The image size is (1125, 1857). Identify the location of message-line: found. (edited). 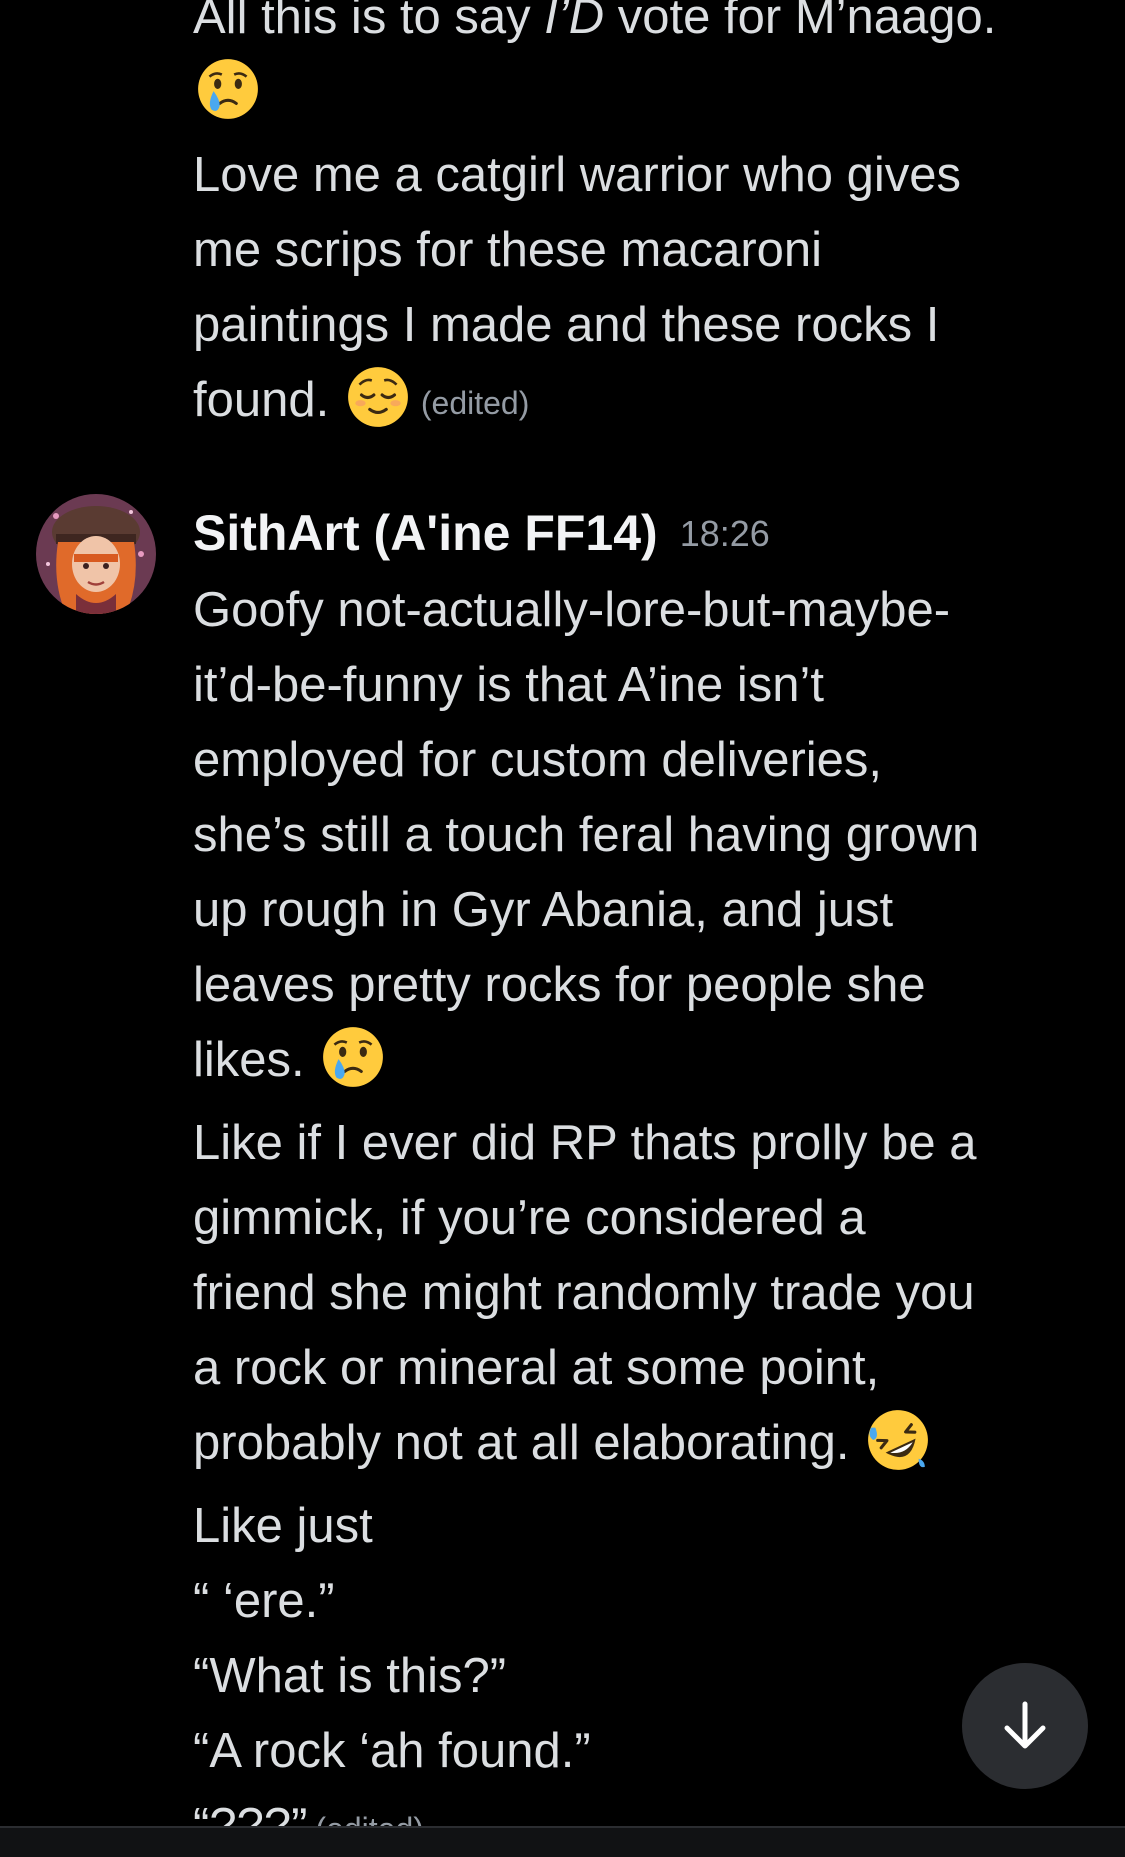
(635, 402).